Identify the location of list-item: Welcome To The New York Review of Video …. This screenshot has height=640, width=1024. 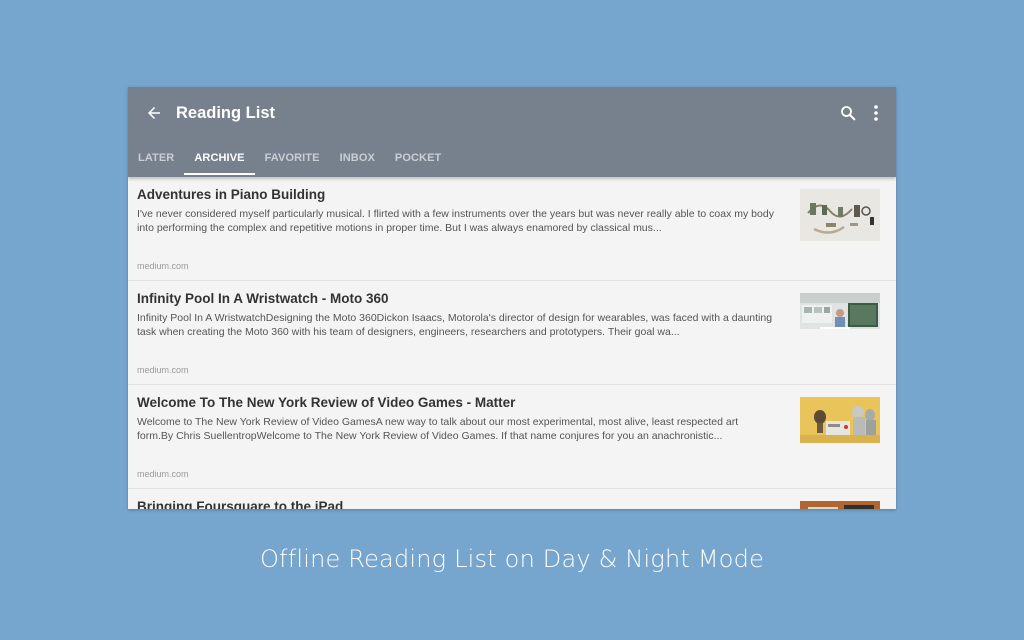
(512, 437).